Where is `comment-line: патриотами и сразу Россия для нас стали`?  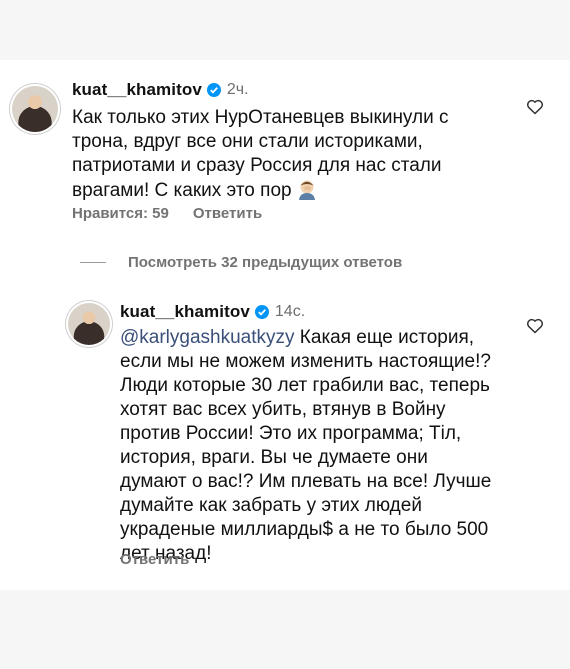
comment-line: патриотами и сразу Россия для нас стали is located at coordinates (257, 165).